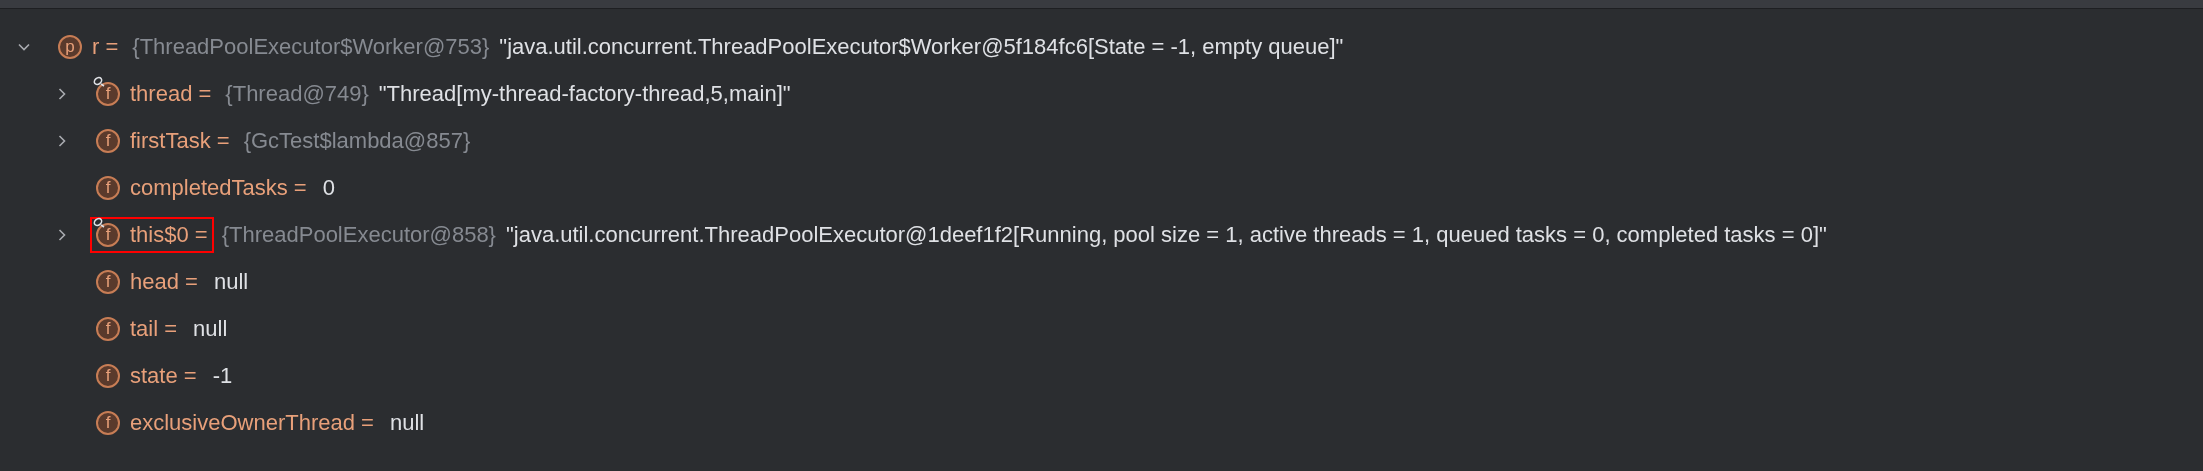  I want to click on variable-name: firstTask =, so click(180, 140).